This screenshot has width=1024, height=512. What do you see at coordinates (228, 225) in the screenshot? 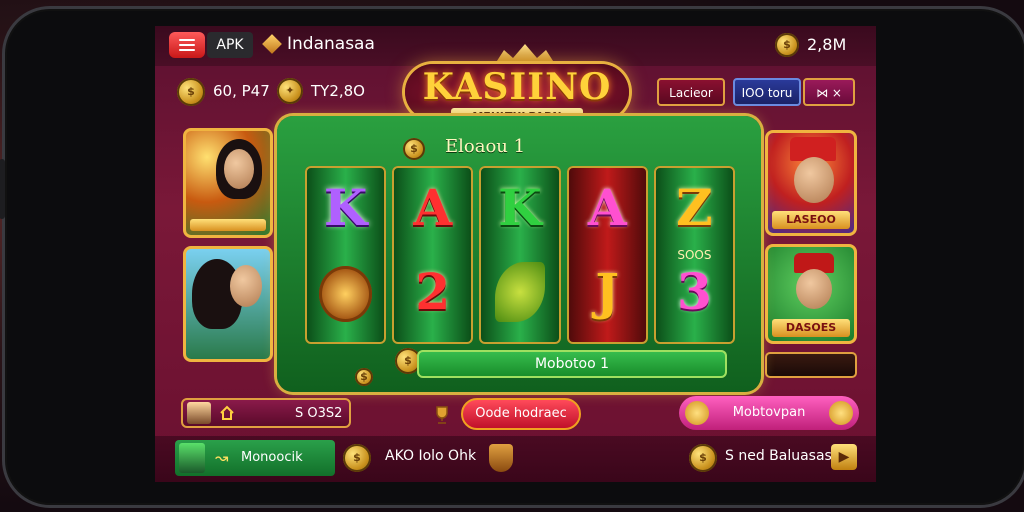
I see `card-label-bar` at bounding box center [228, 225].